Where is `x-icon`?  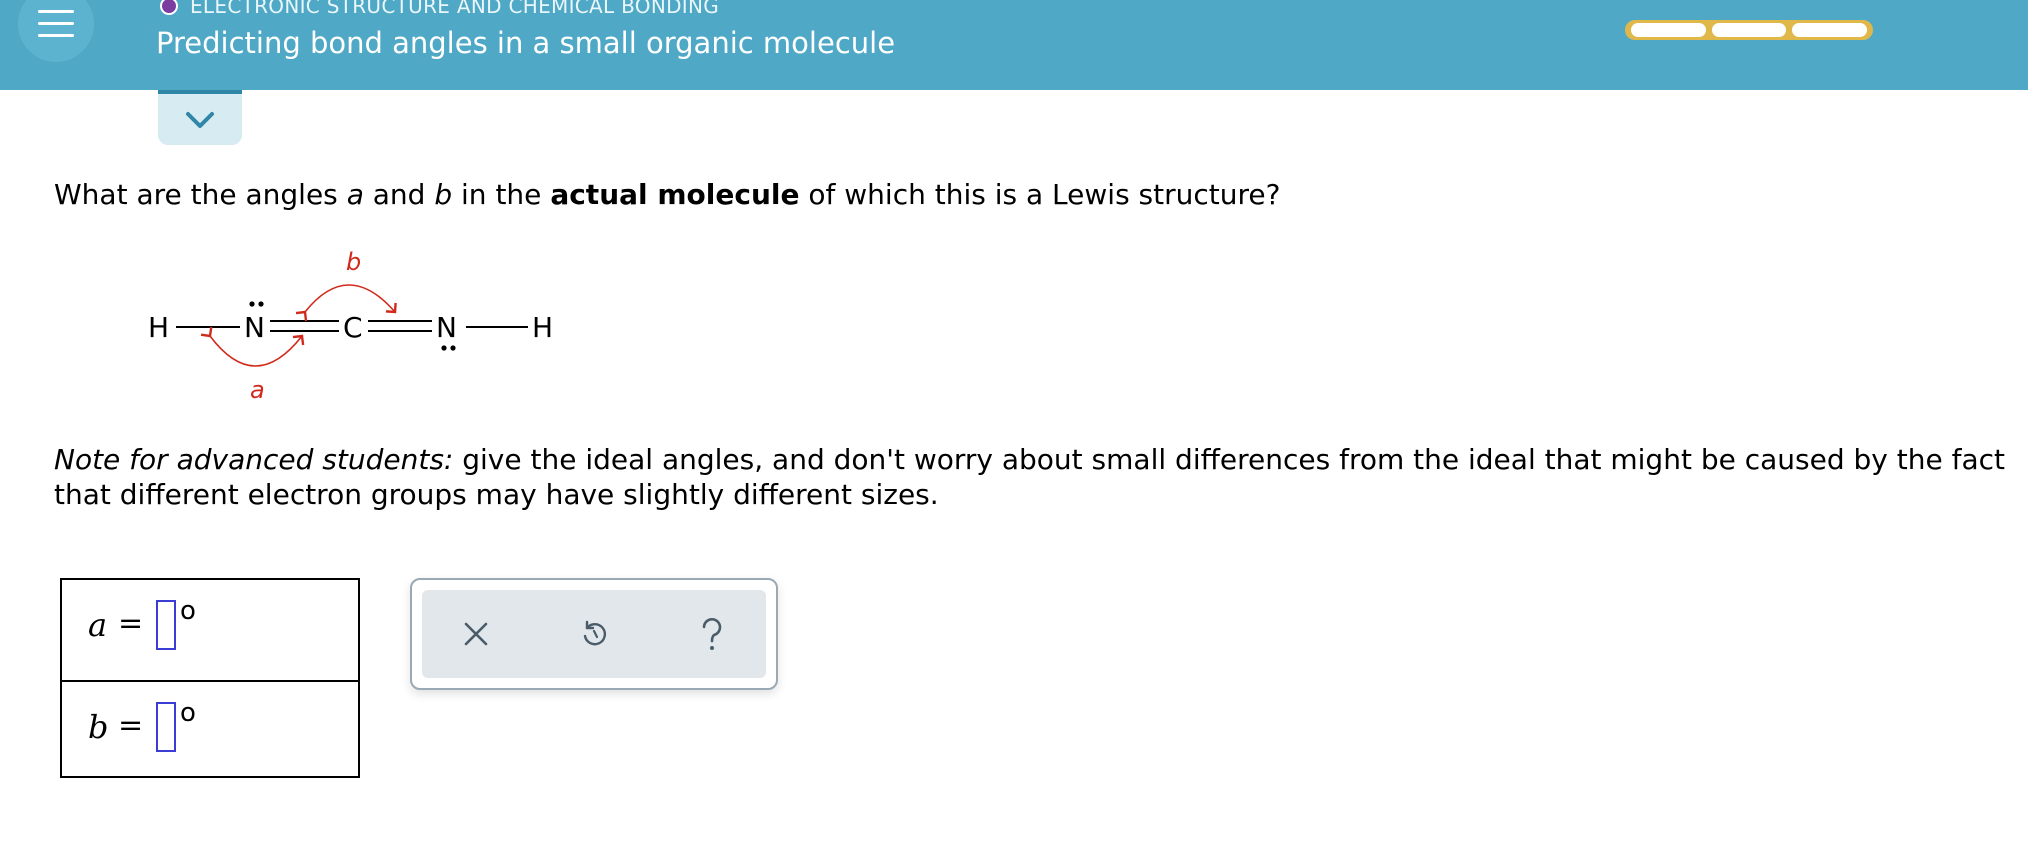
x-icon is located at coordinates (476, 634).